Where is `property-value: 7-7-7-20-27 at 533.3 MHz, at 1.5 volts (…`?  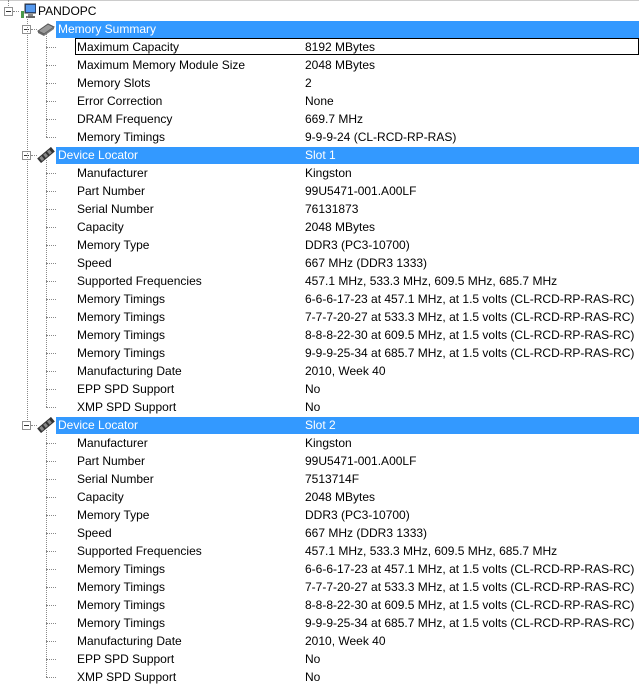 property-value: 7-7-7-20-27 at 533.3 MHz, at 1.5 volts (… is located at coordinates (470, 587).